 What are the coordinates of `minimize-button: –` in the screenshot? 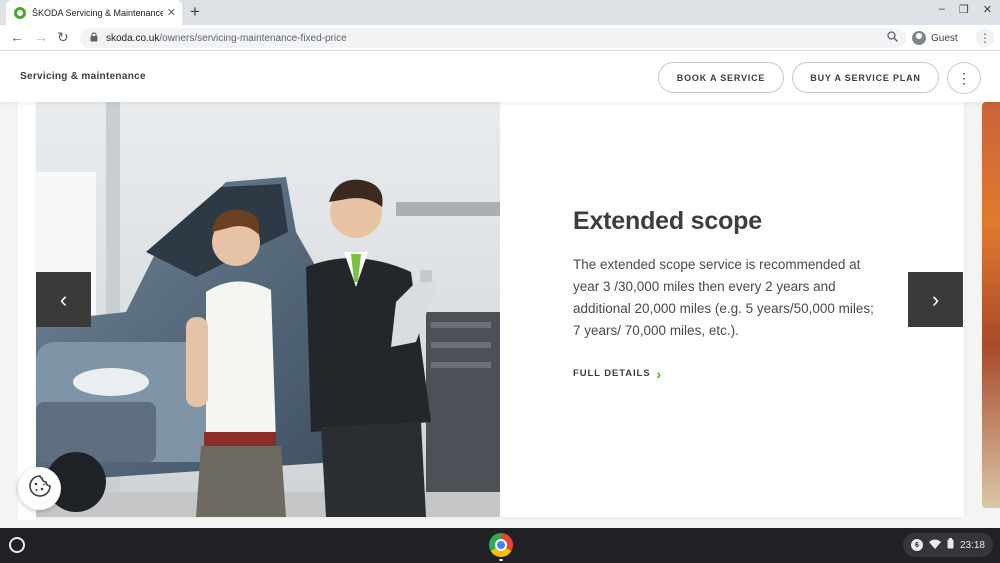 It's located at (942, 9).